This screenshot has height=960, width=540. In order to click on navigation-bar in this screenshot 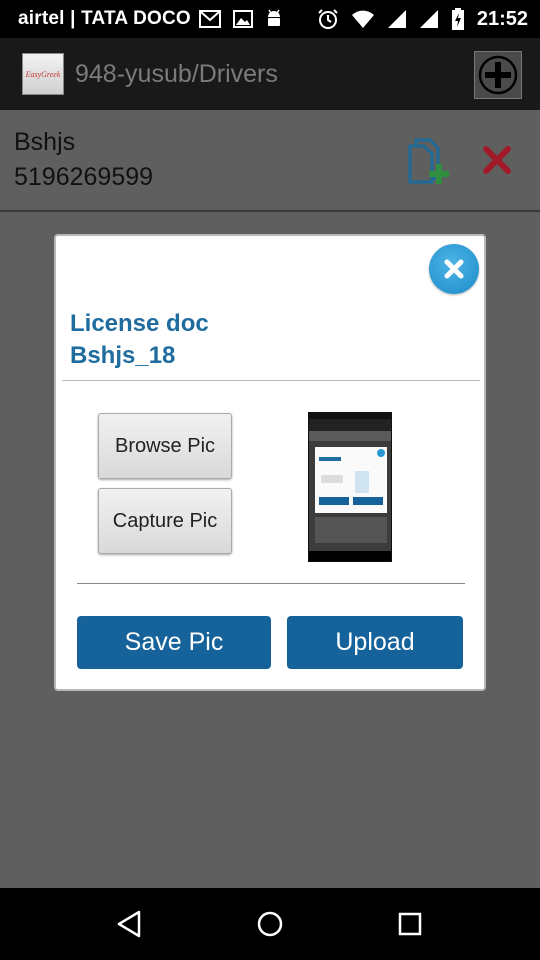, I will do `click(270, 924)`.